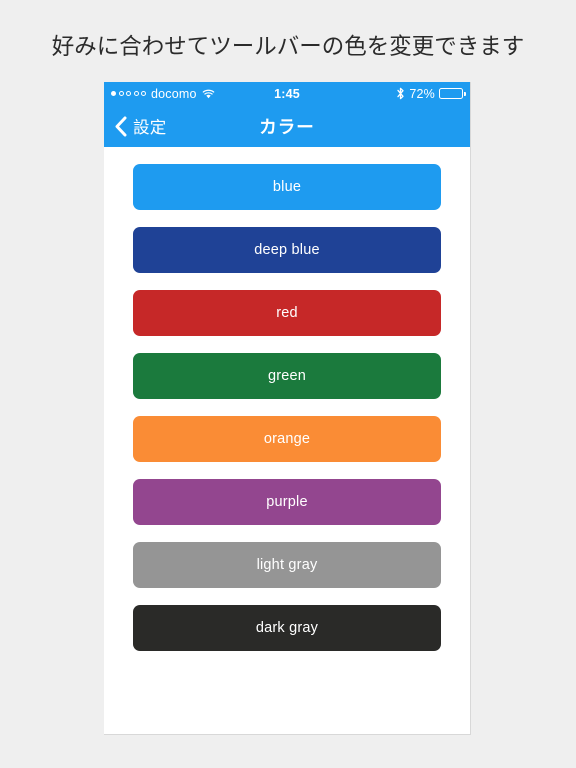 This screenshot has height=768, width=576. What do you see at coordinates (208, 94) in the screenshot?
I see `wifi-icon` at bounding box center [208, 94].